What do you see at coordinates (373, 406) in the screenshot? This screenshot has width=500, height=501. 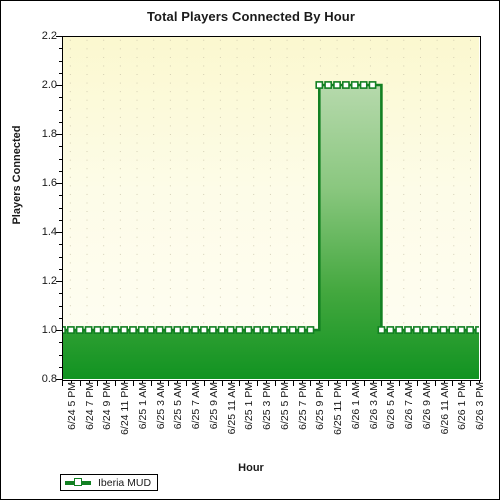 I see `x-tick-label: 6/26 3 AM` at bounding box center [373, 406].